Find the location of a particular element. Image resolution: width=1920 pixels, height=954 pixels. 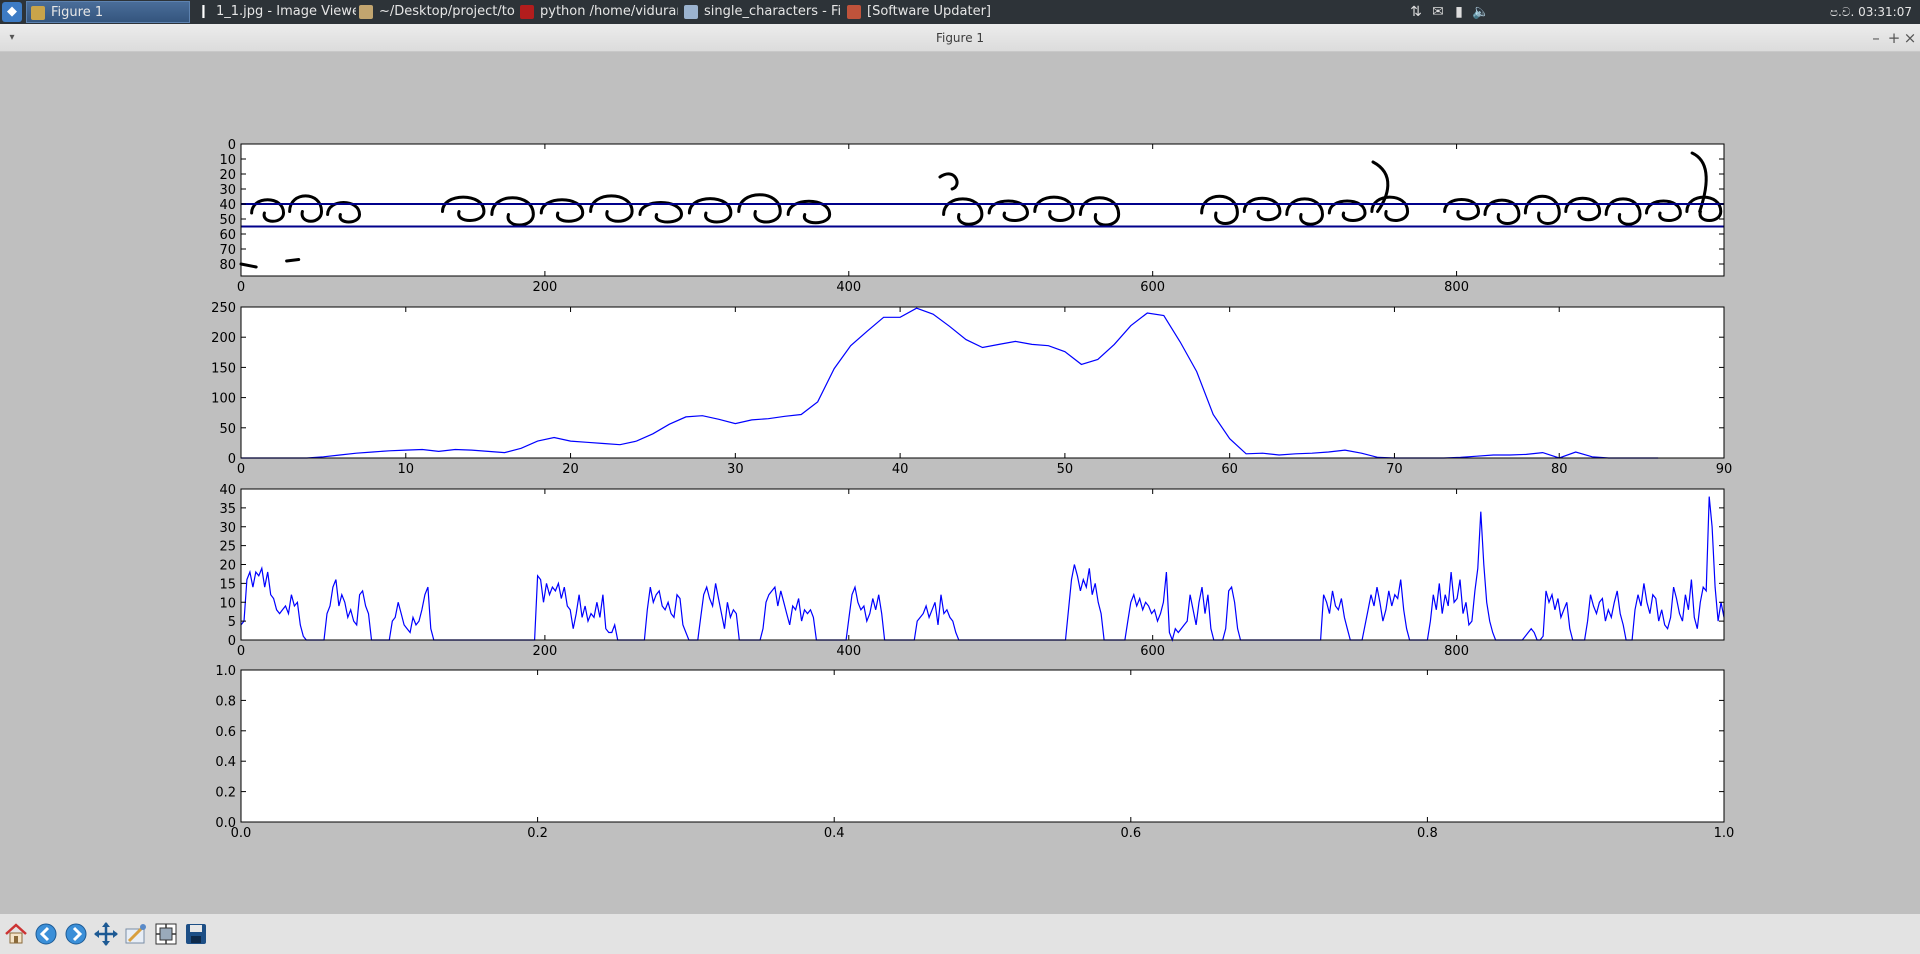

navigation-toolbar is located at coordinates (960, 934).